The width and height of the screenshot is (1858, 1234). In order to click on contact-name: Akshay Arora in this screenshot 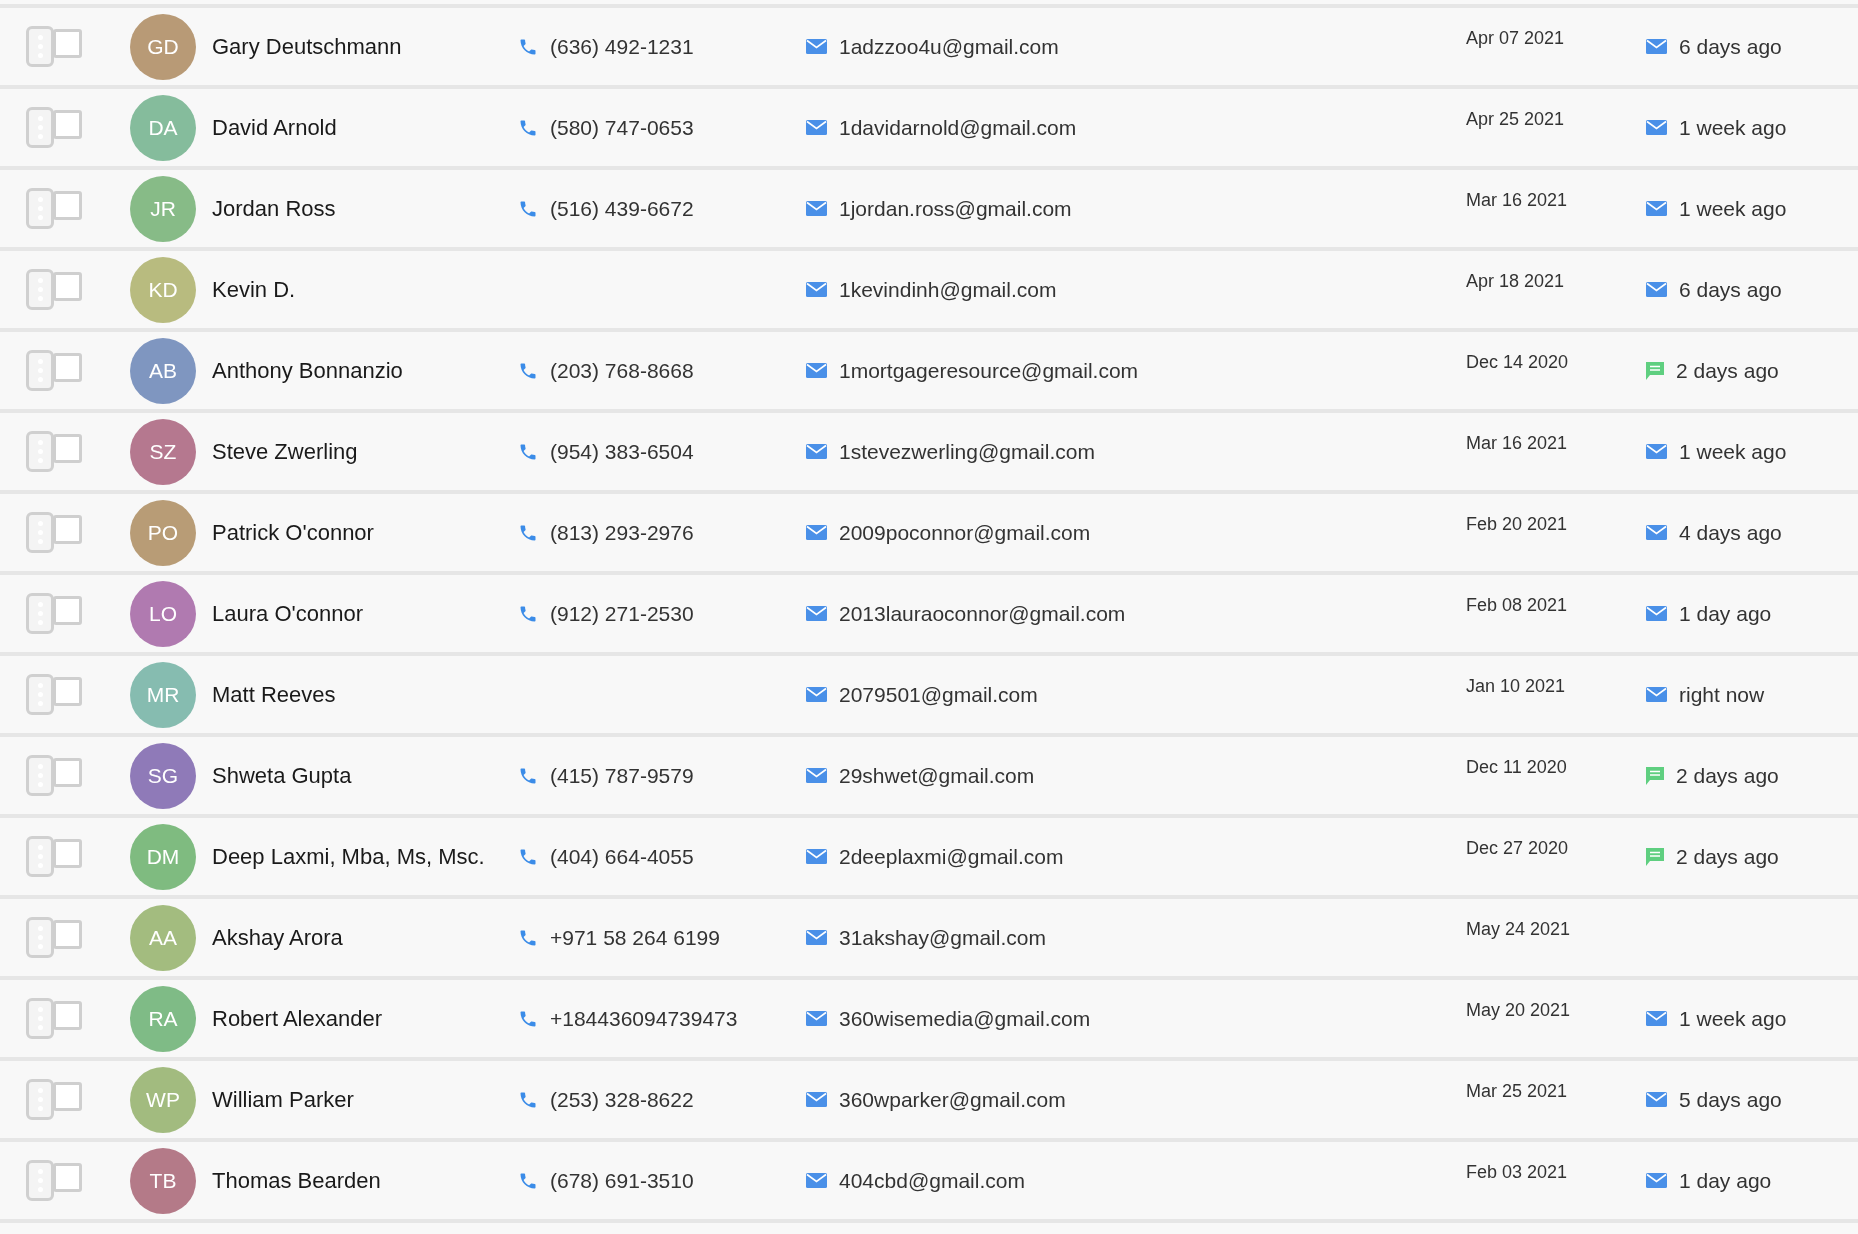, I will do `click(277, 937)`.